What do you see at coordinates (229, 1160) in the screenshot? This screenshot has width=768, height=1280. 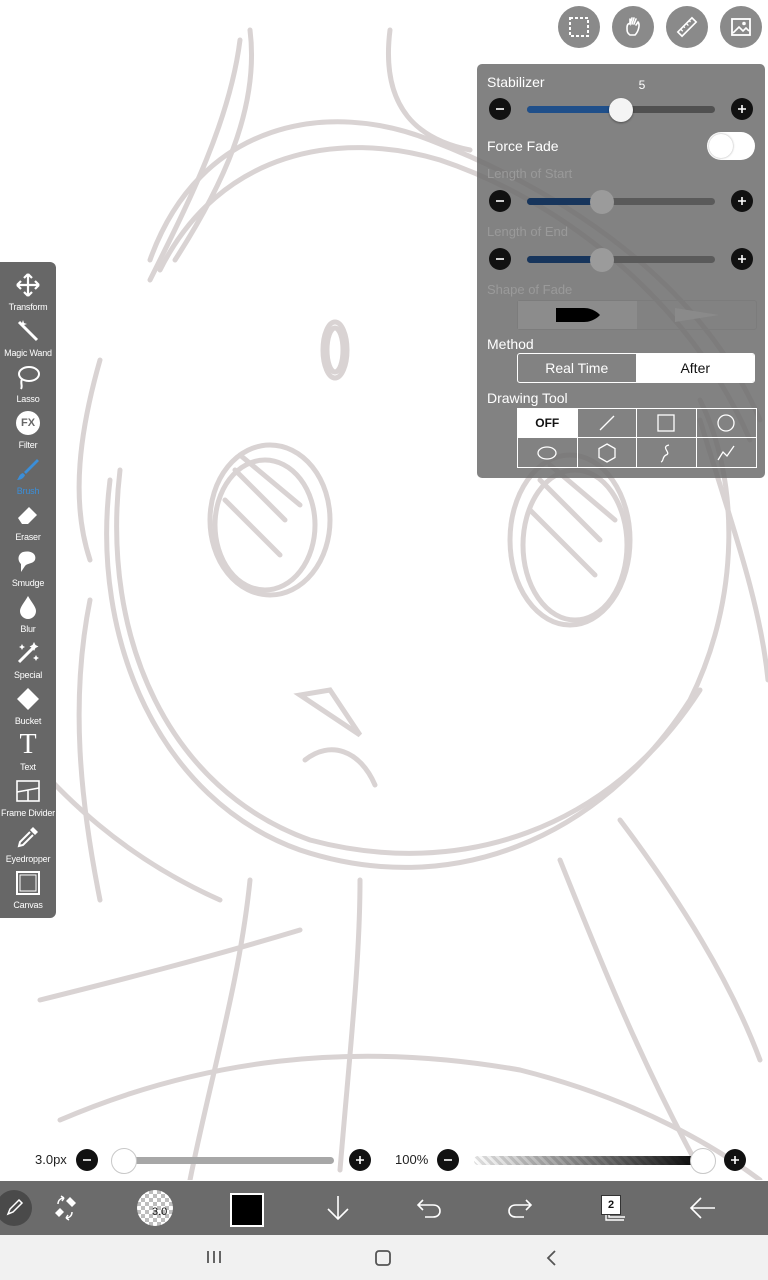 I see `brush-size-slider` at bounding box center [229, 1160].